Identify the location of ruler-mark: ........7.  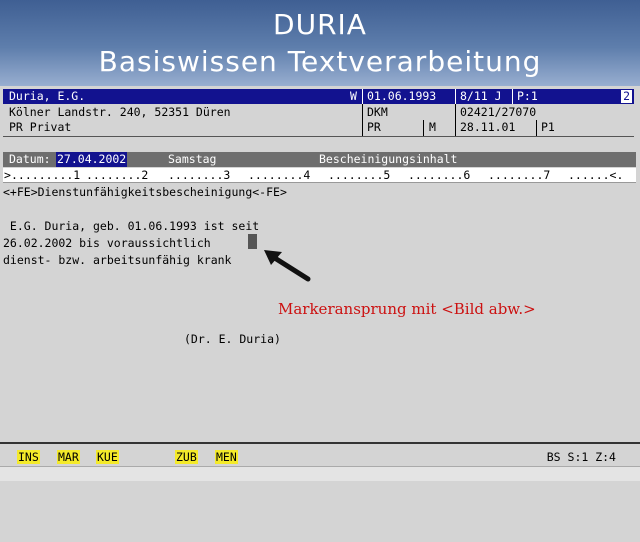
(519, 175).